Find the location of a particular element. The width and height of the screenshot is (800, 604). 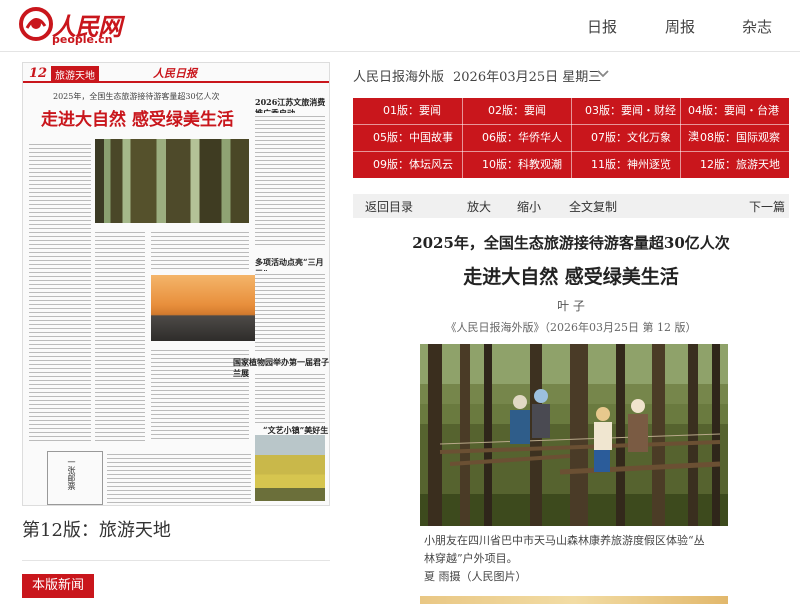

page-label: 第12版：旅游天地 is located at coordinates (96, 530).